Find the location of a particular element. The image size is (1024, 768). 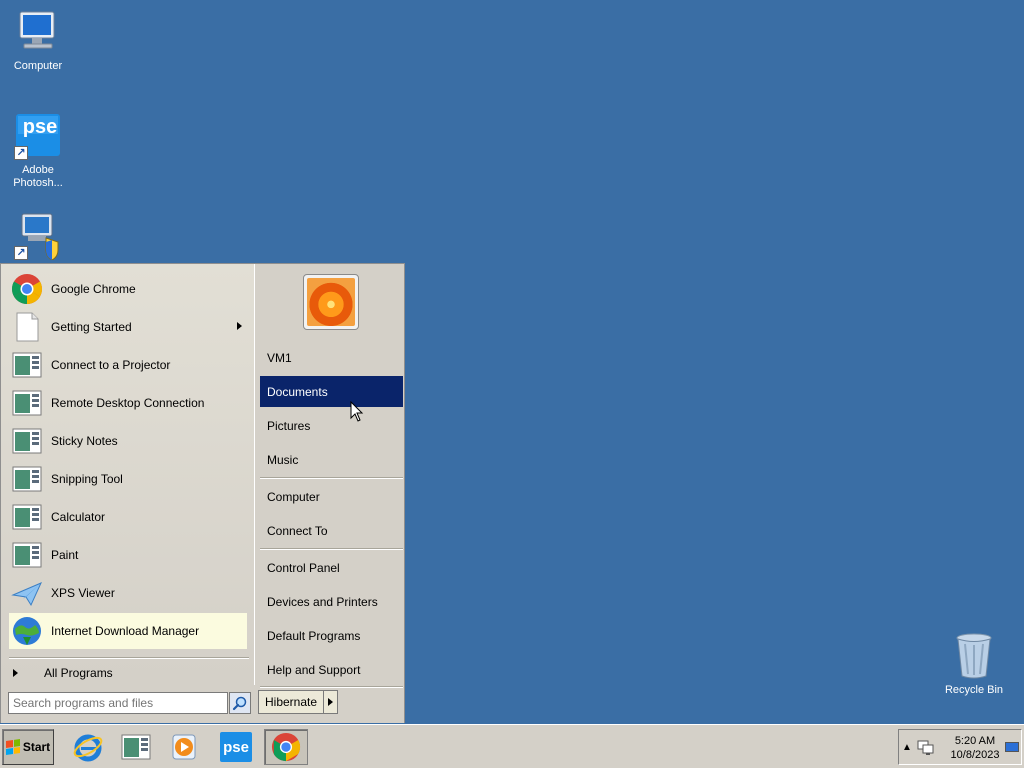

flower-picture is located at coordinates (331, 302).